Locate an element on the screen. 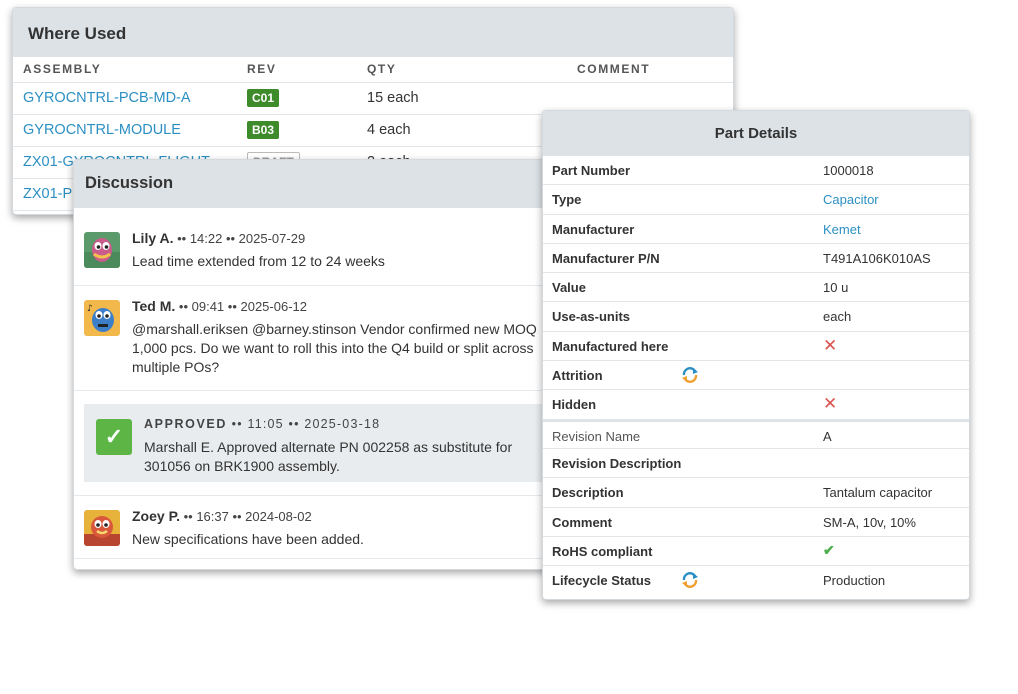 The image size is (1018, 694). detail-label: Manufacturer is located at coordinates (593, 229).